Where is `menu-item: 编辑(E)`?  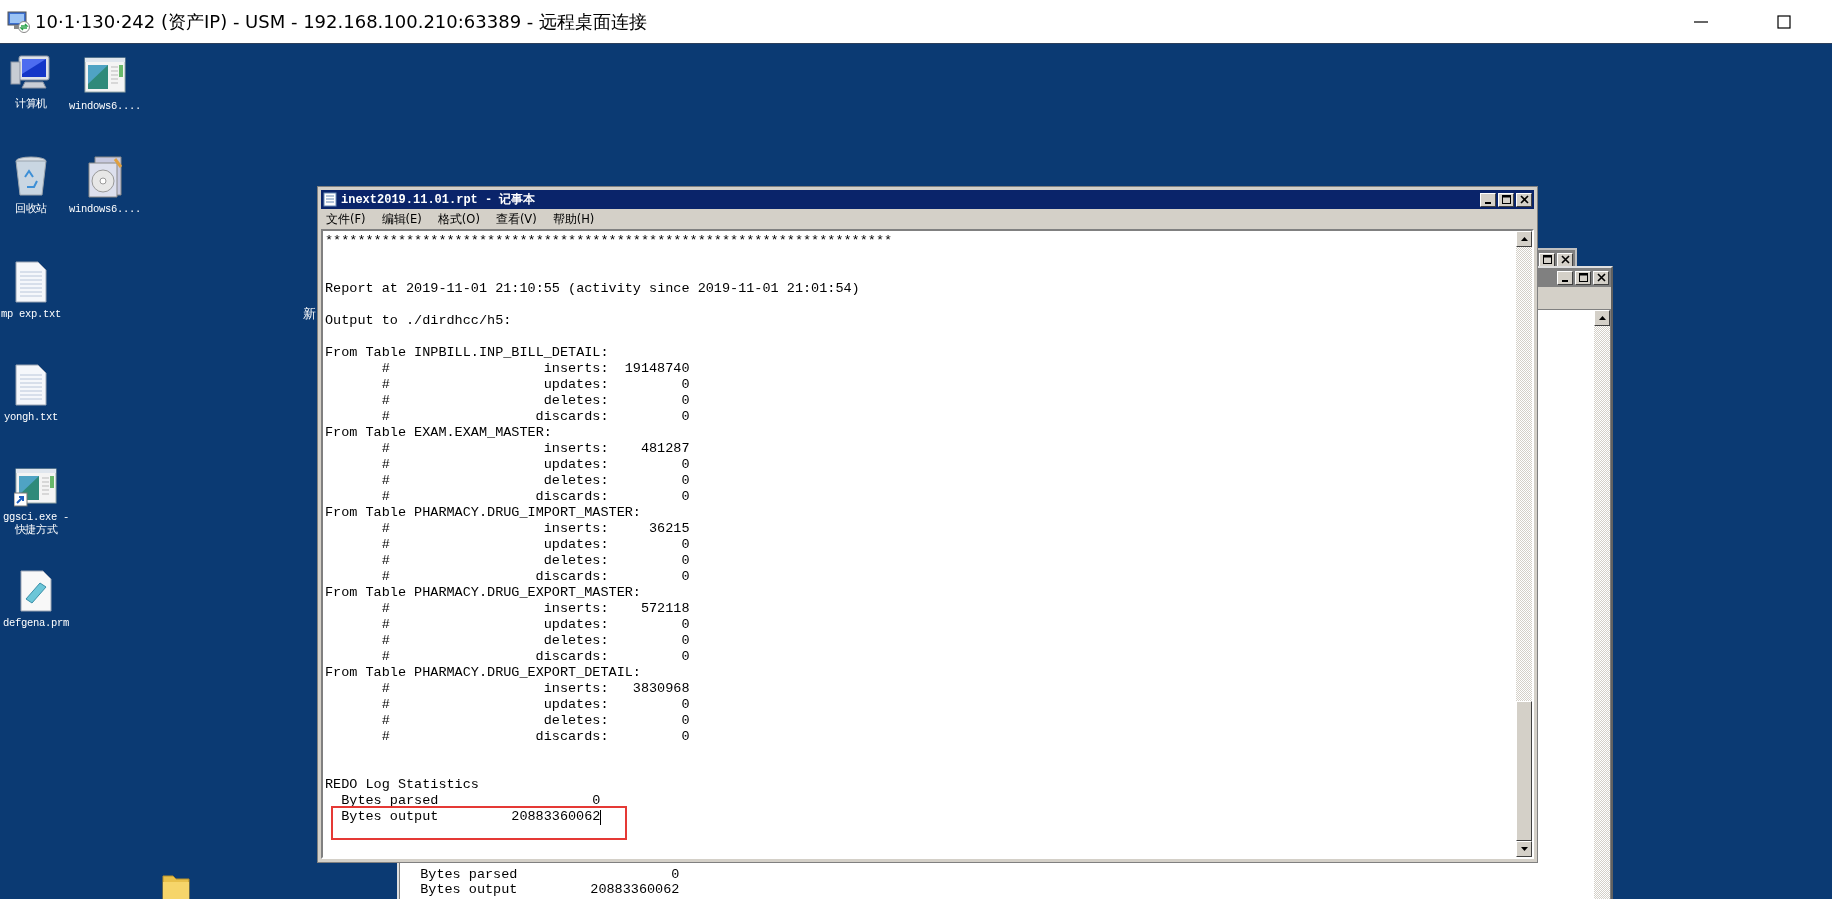 menu-item: 编辑(E) is located at coordinates (401, 219).